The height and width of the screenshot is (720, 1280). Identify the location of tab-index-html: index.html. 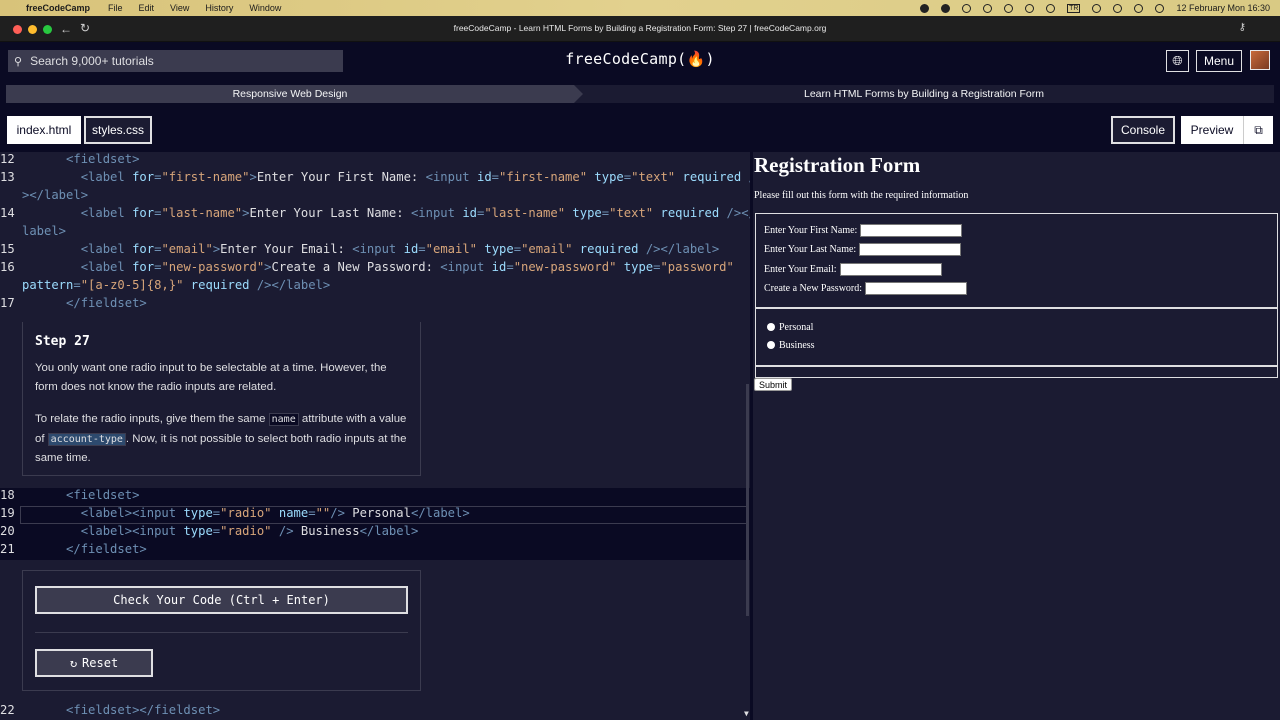
(44, 130).